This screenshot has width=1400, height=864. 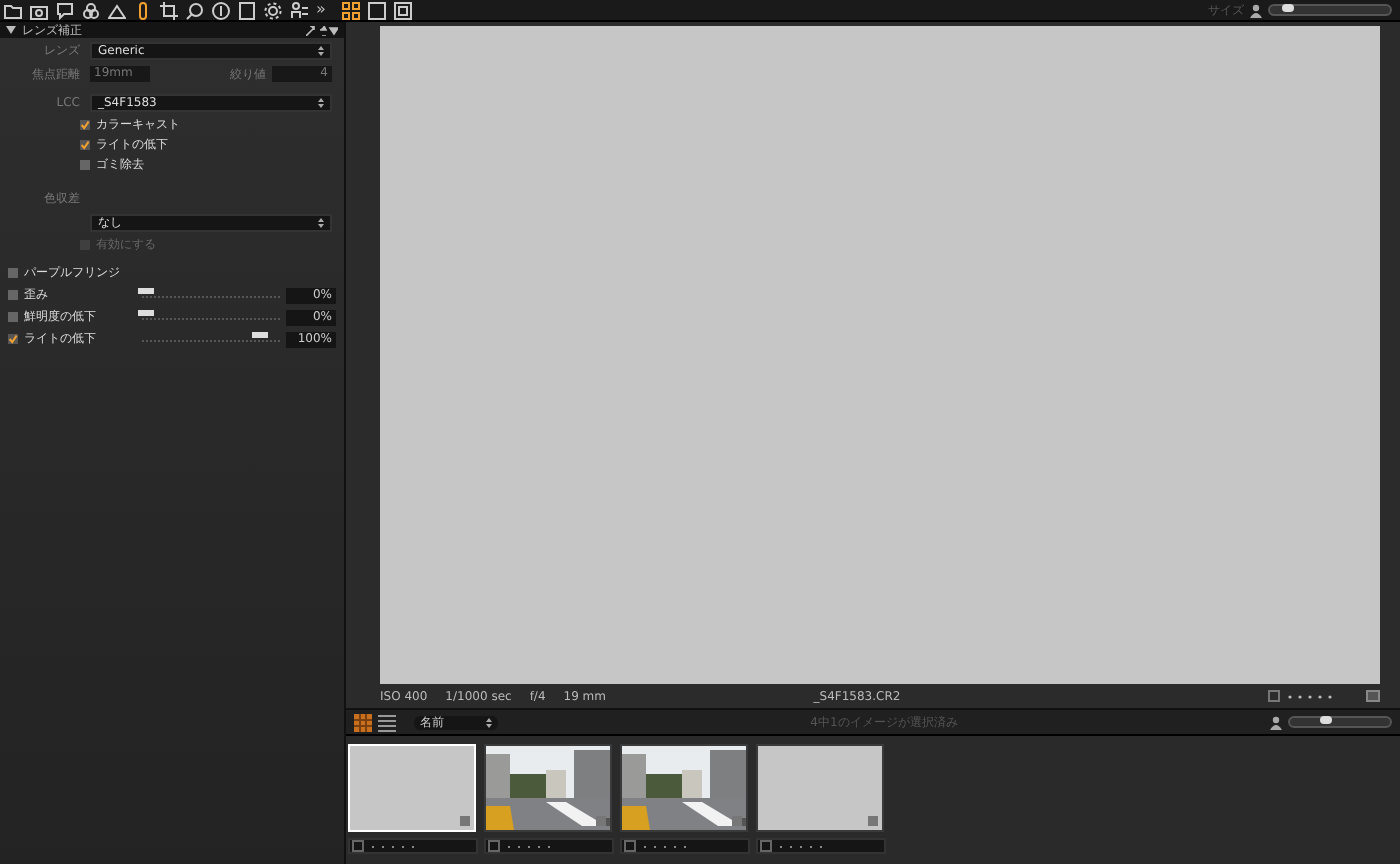 I want to click on collapse-icon, so click(x=11, y=30).